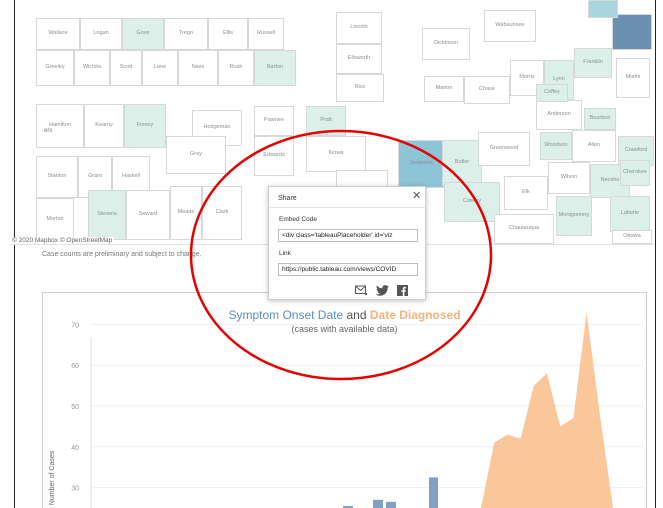 This screenshot has height=508, width=663. What do you see at coordinates (57, 177) in the screenshot?
I see `county-stanton: Stanton` at bounding box center [57, 177].